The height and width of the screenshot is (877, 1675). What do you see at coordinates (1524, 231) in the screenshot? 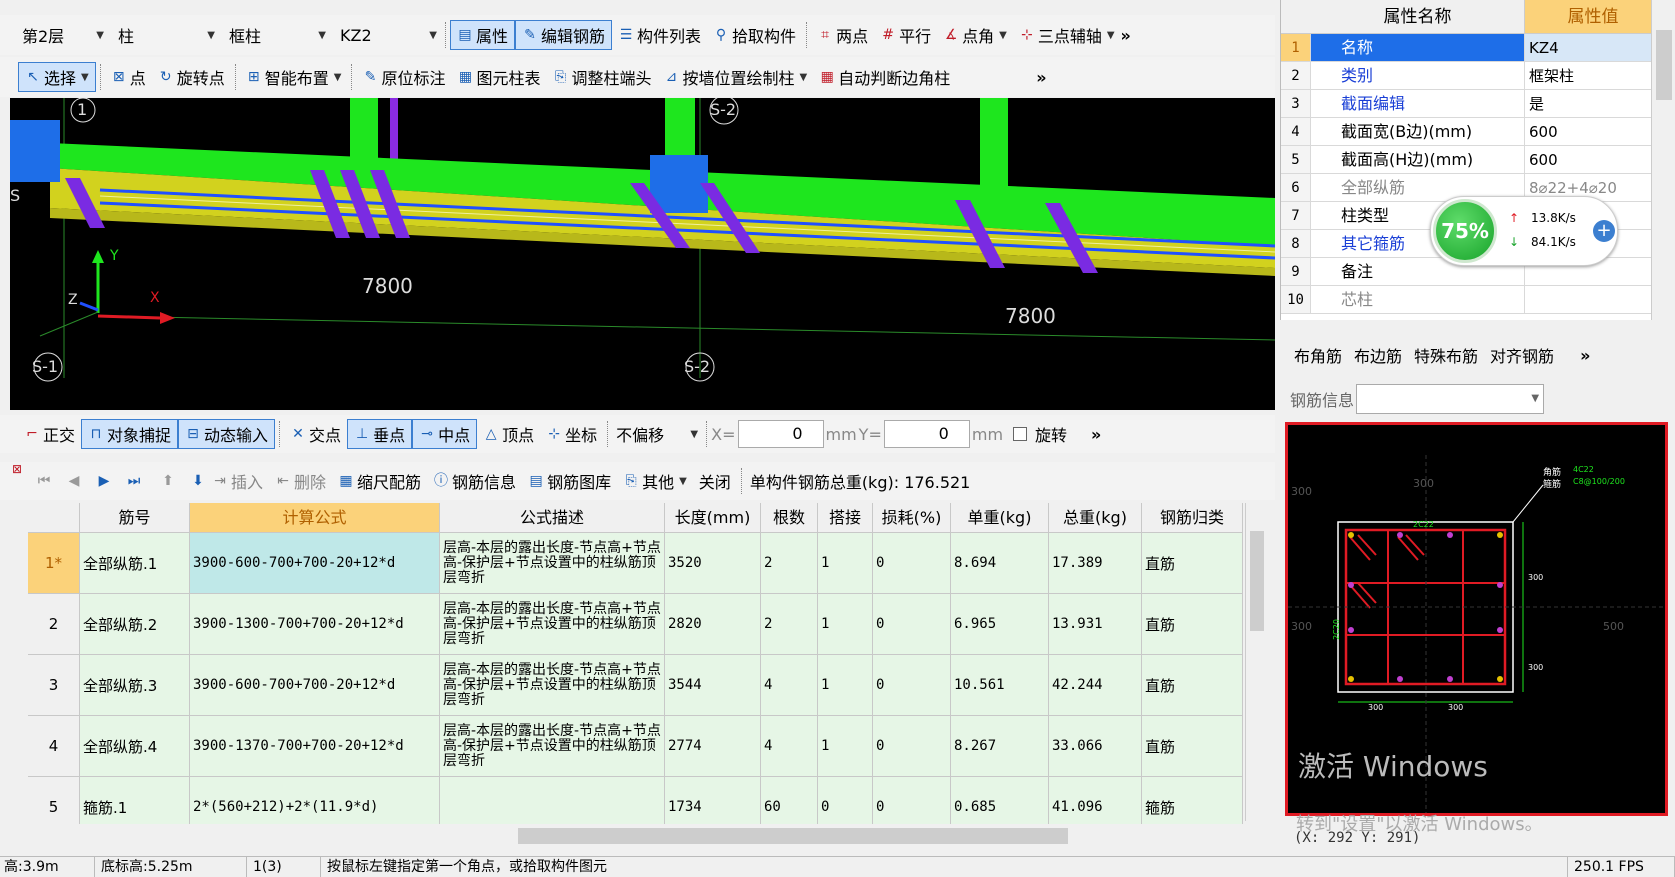
I see `network-widget: 75% ↑ 13.8K/s ↓ 84.1K/s +` at bounding box center [1524, 231].